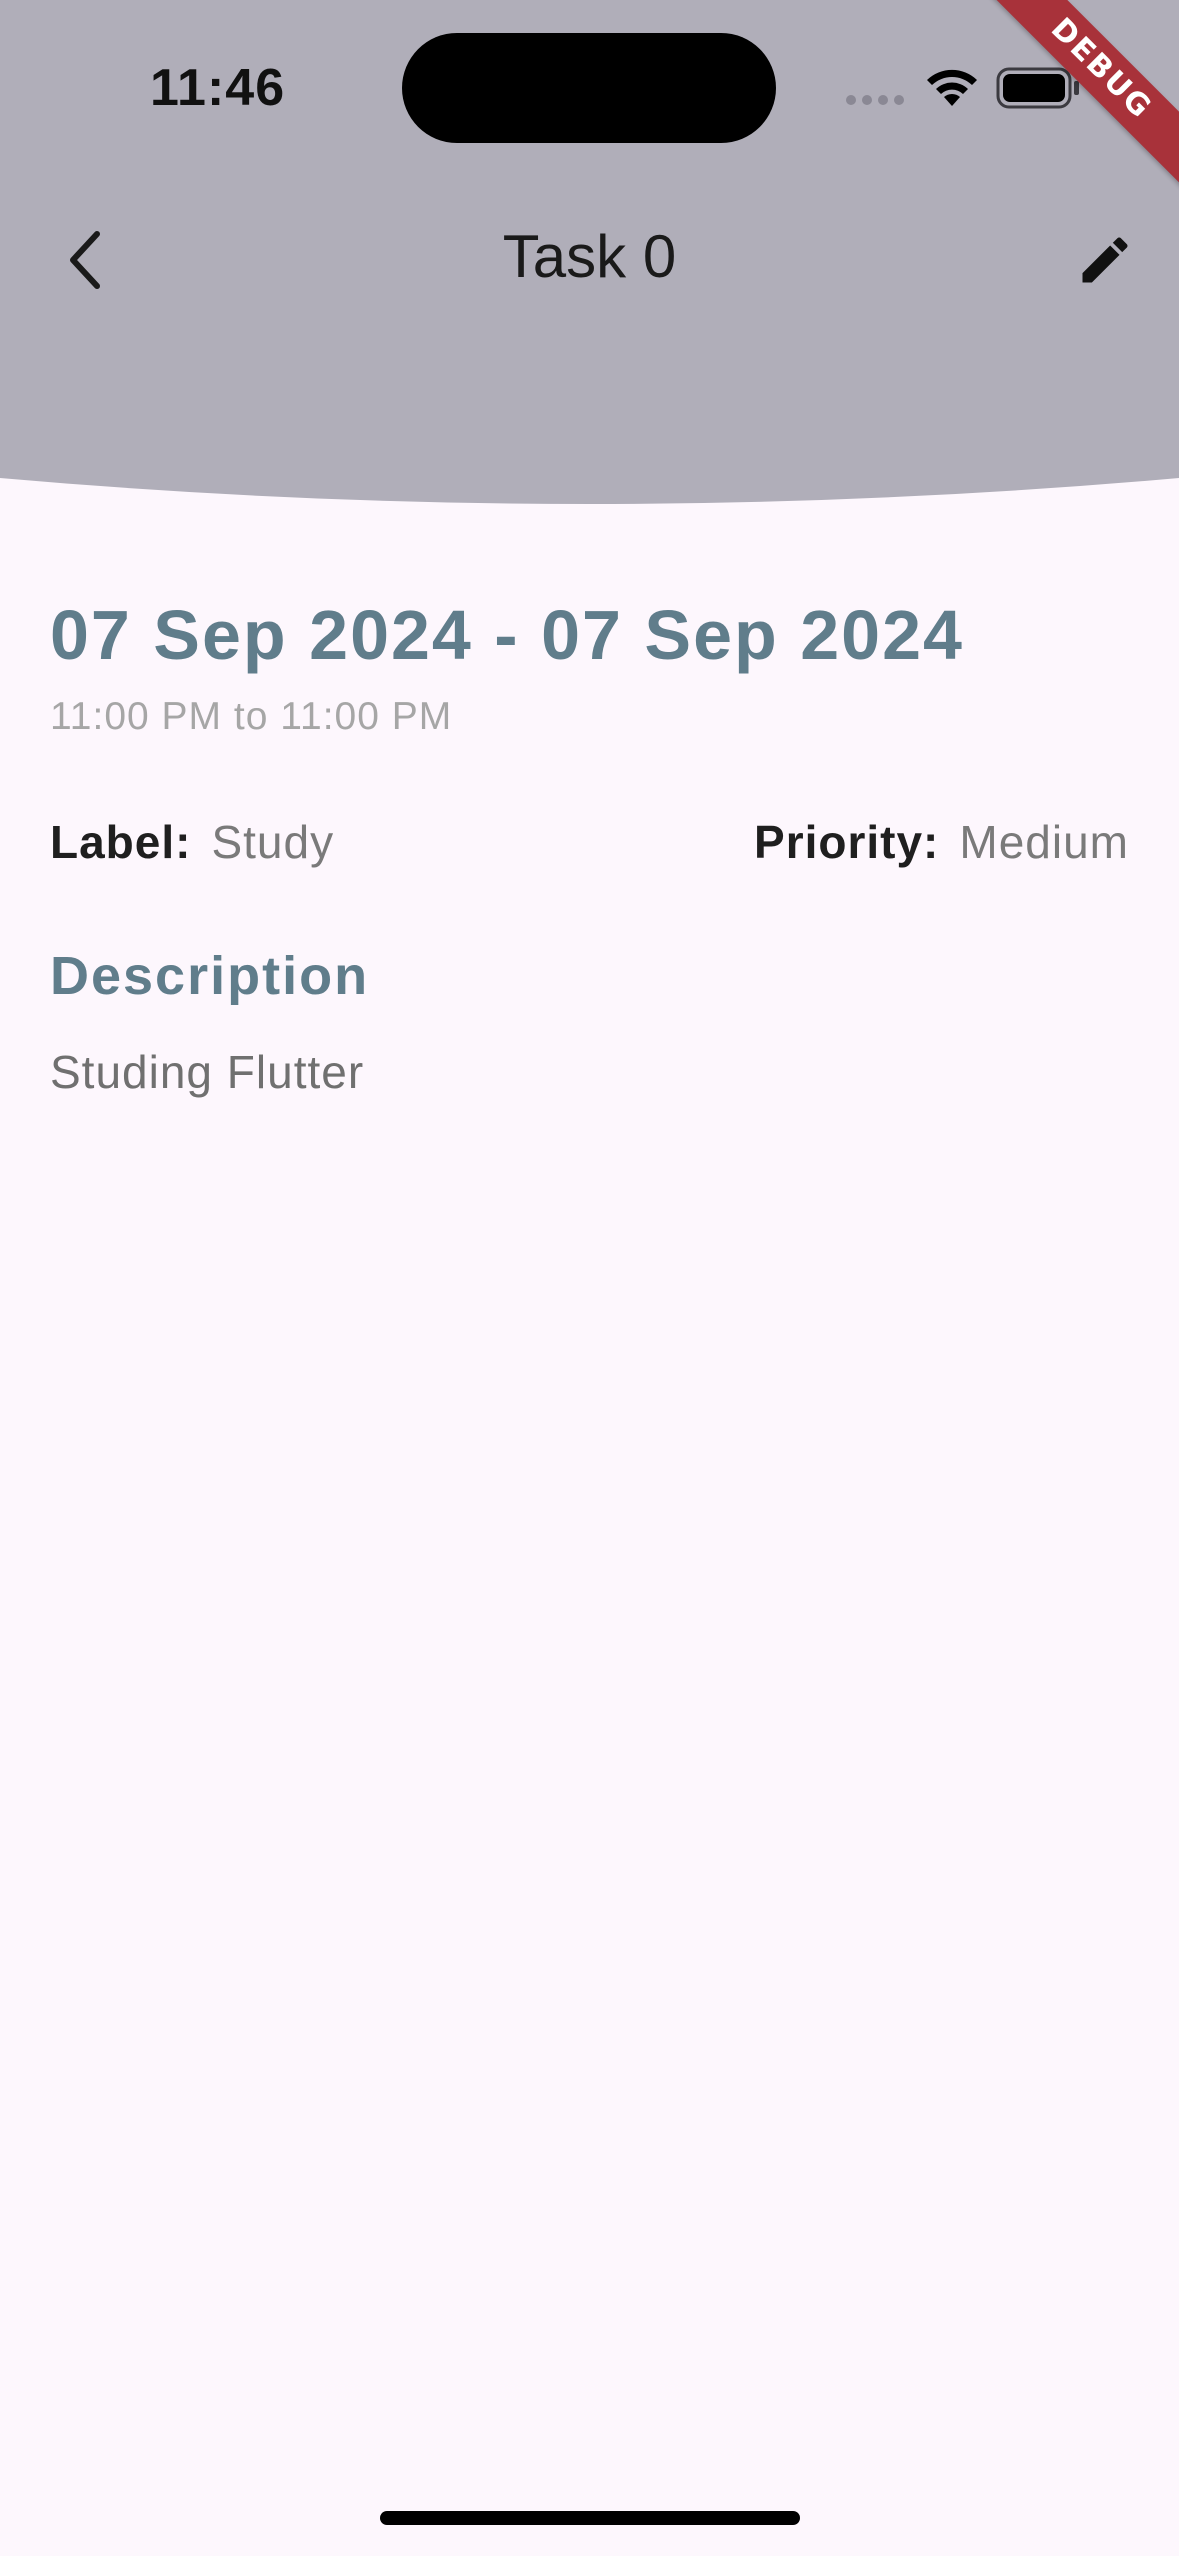 Image resolution: width=1179 pixels, height=2556 pixels. Describe the element at coordinates (121, 842) in the screenshot. I see `label-key: Label:` at that location.